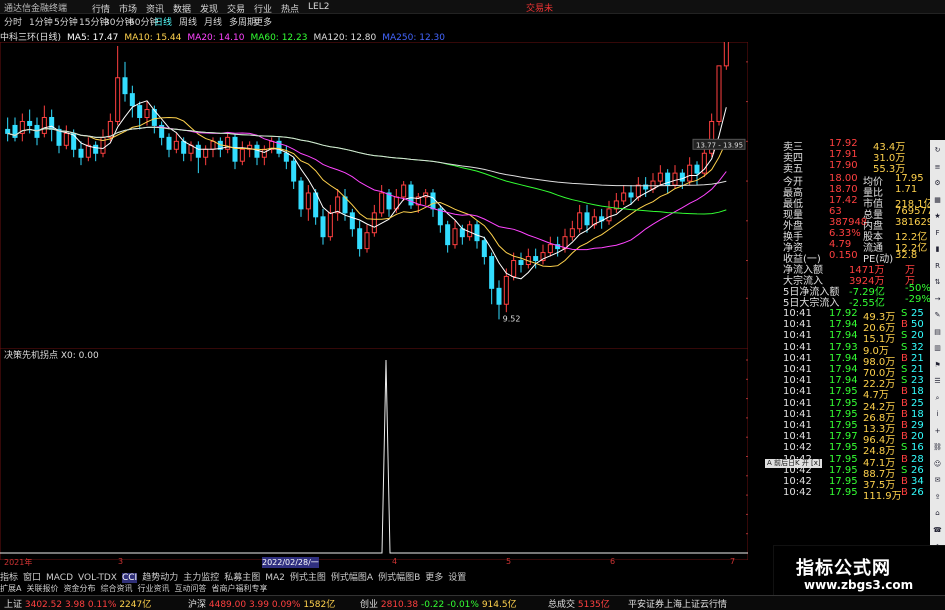  I want to click on period-6: 日线, so click(163, 21).